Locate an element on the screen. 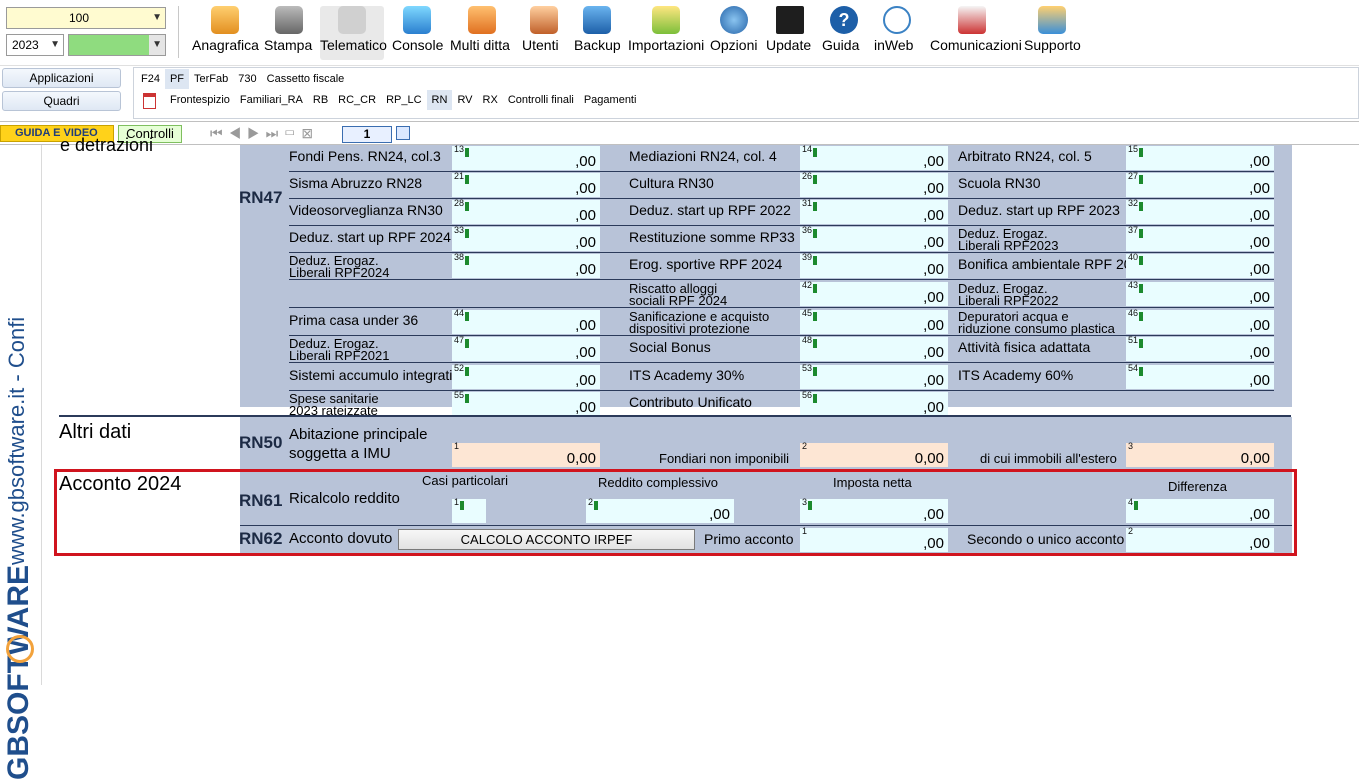 The width and height of the screenshot is (1359, 780). console-button: Console is located at coordinates (417, 33).